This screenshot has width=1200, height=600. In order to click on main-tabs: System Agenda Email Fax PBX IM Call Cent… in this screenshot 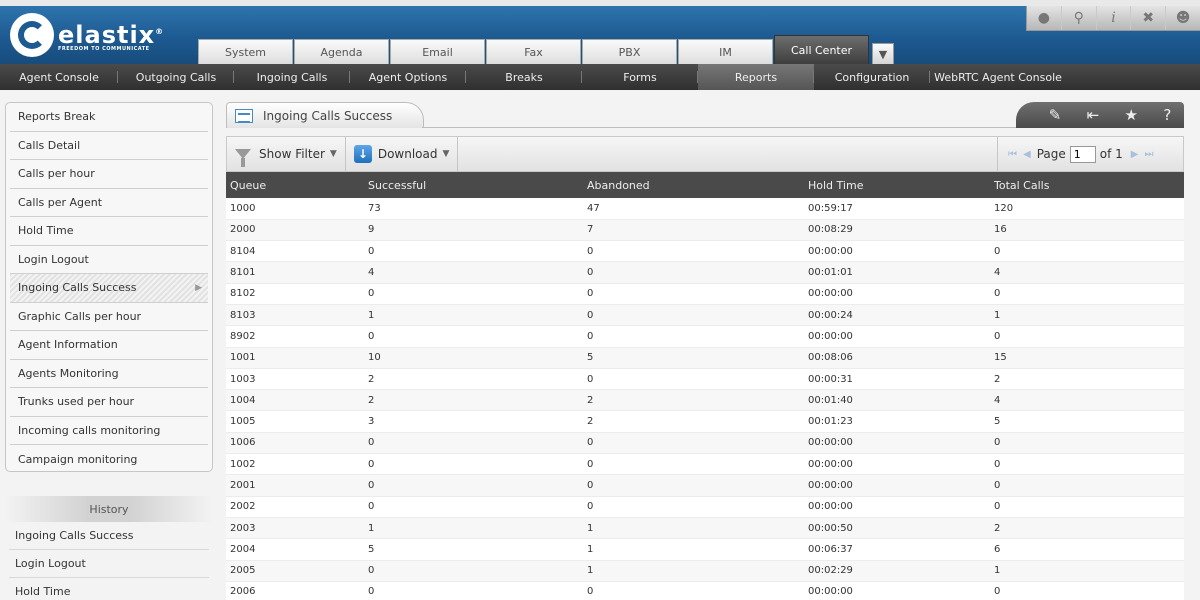, I will do `click(546, 50)`.